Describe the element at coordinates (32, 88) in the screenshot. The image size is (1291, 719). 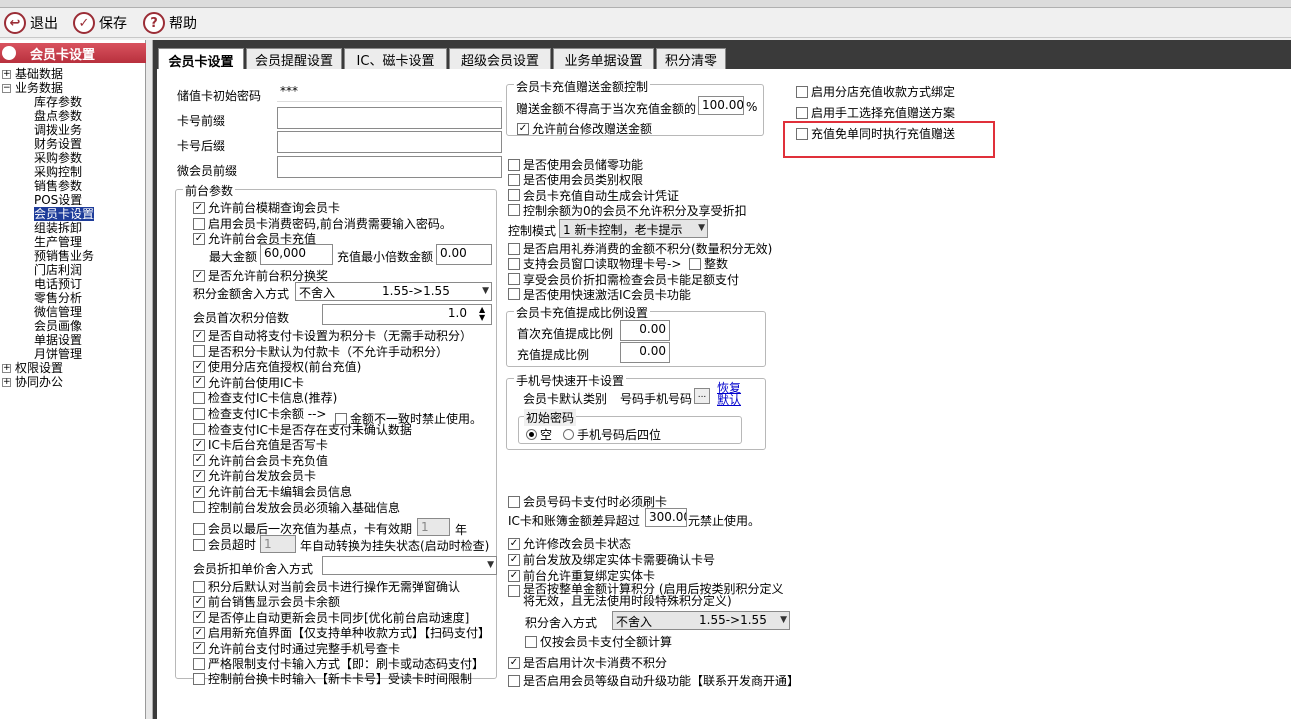
I see `tree-group-business: − 业务数据` at that location.